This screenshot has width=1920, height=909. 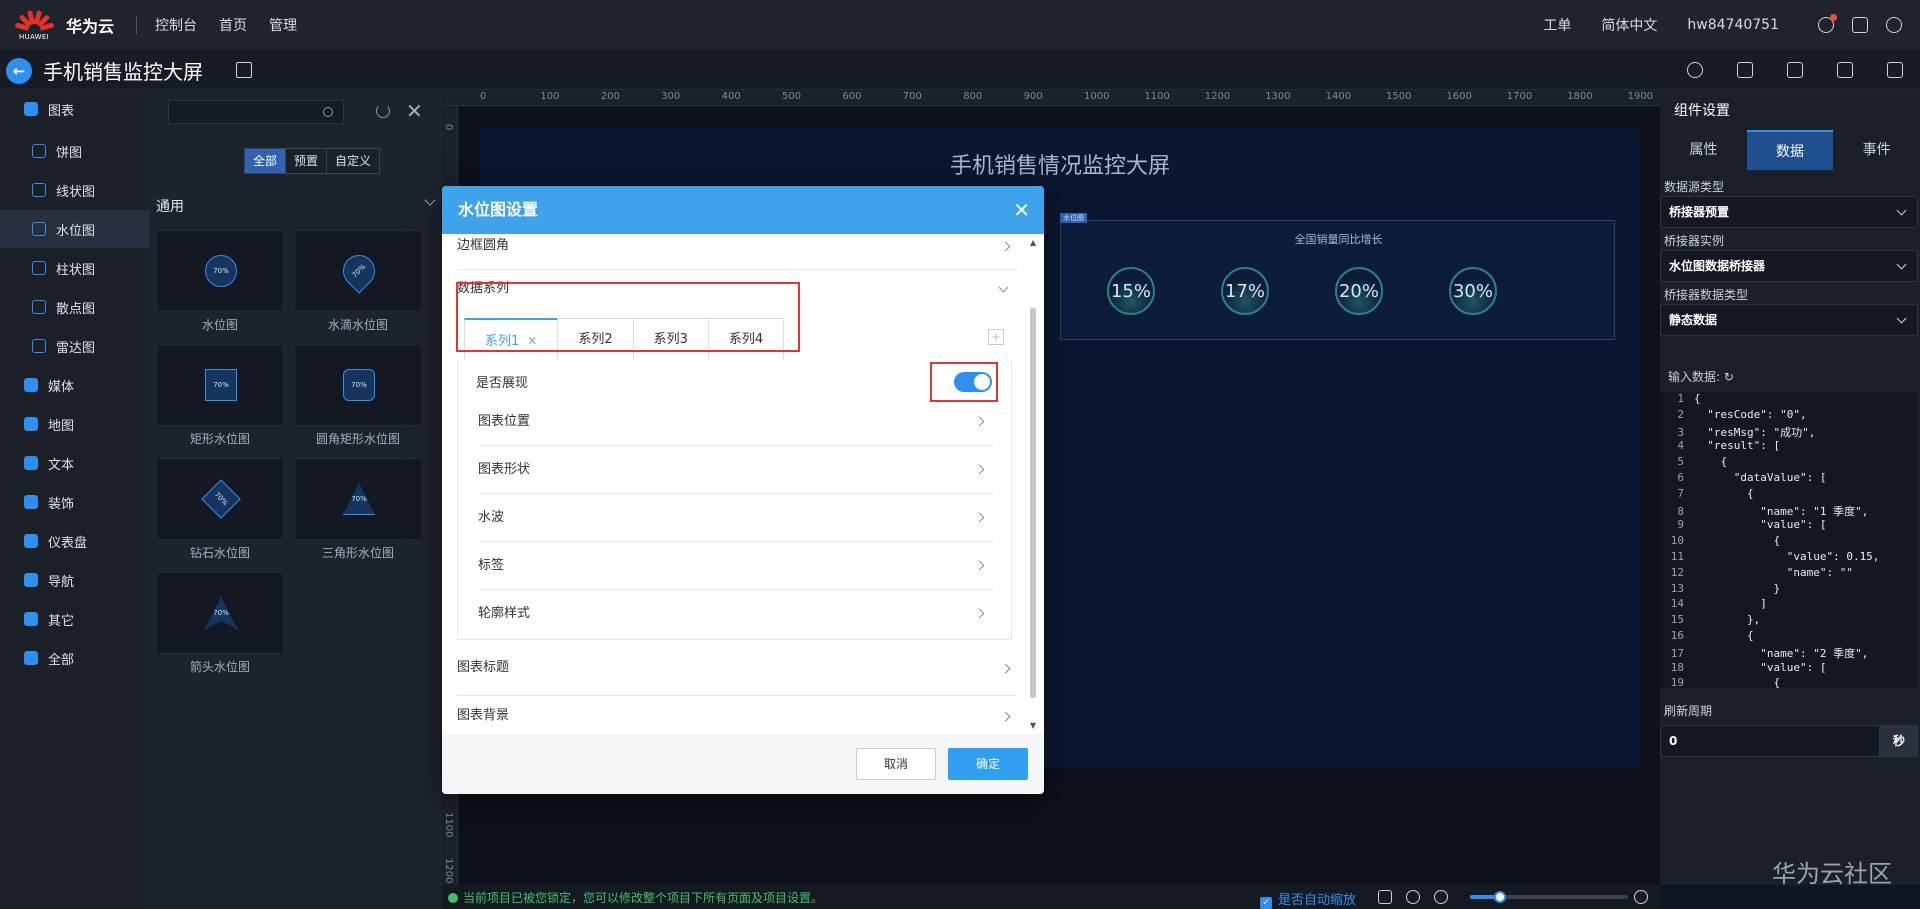 I want to click on component-card-liquid: 70%, so click(x=220, y=271).